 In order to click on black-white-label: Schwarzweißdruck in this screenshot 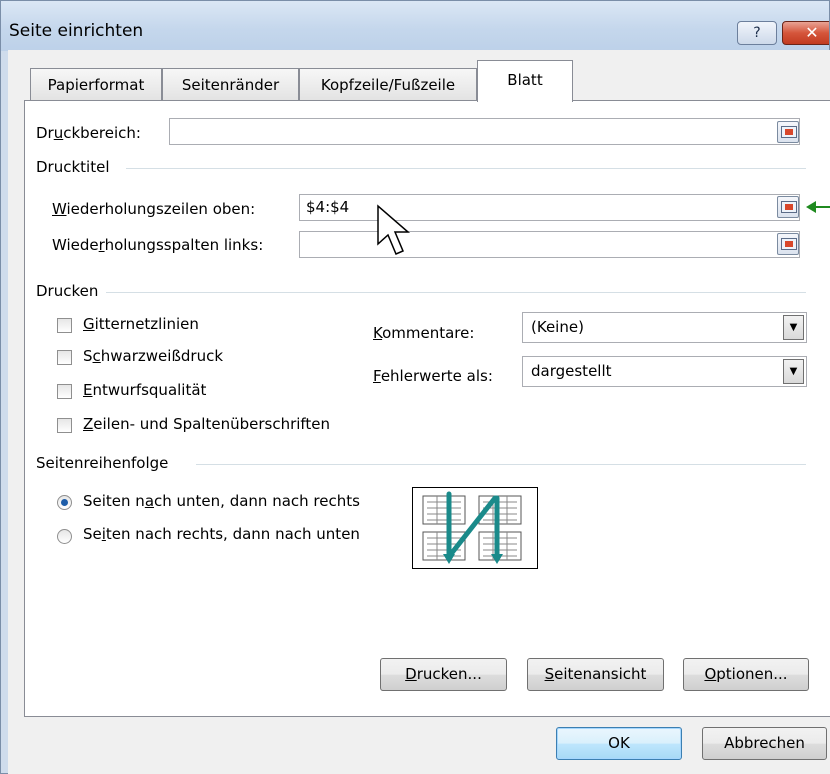, I will do `click(153, 356)`.